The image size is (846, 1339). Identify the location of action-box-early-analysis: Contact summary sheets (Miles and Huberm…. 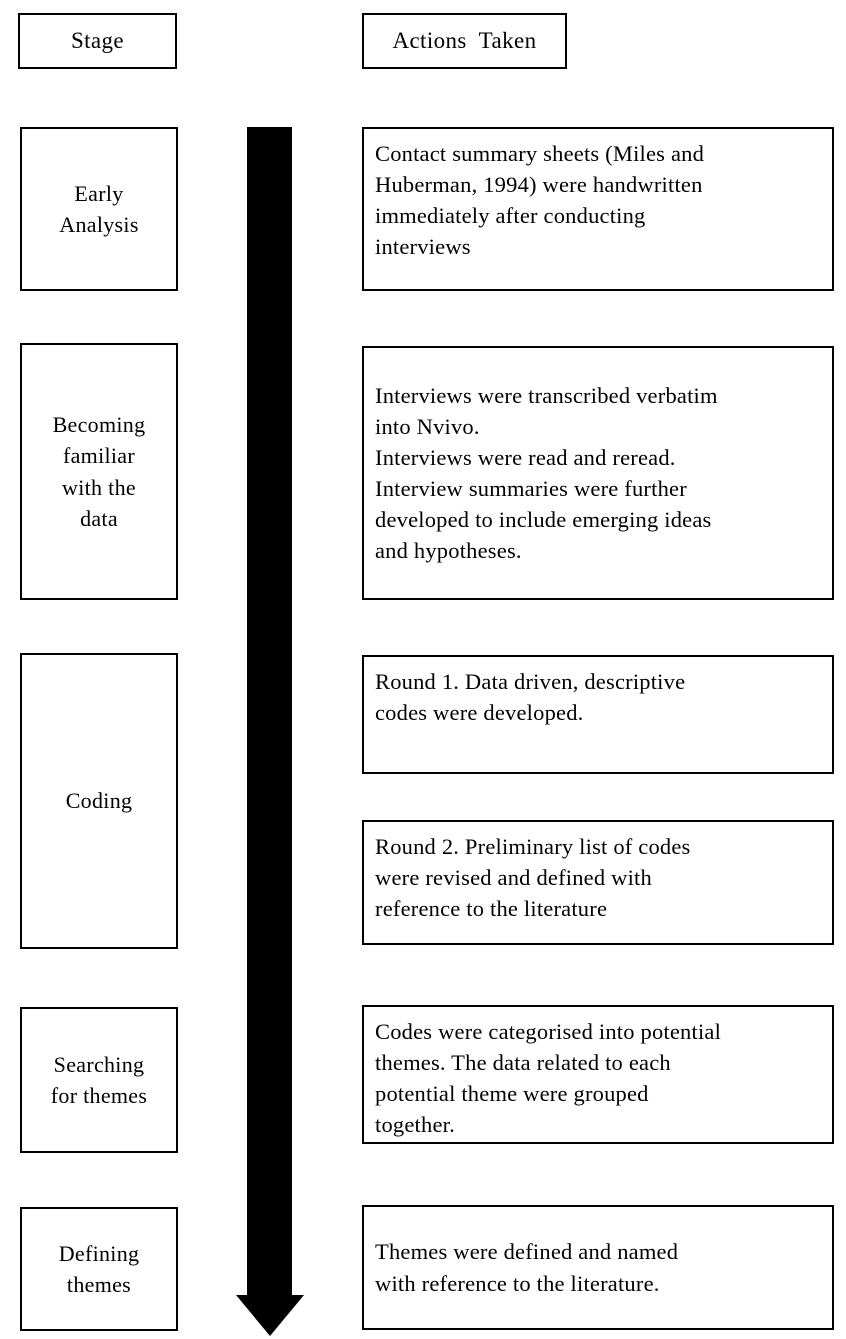
(598, 209).